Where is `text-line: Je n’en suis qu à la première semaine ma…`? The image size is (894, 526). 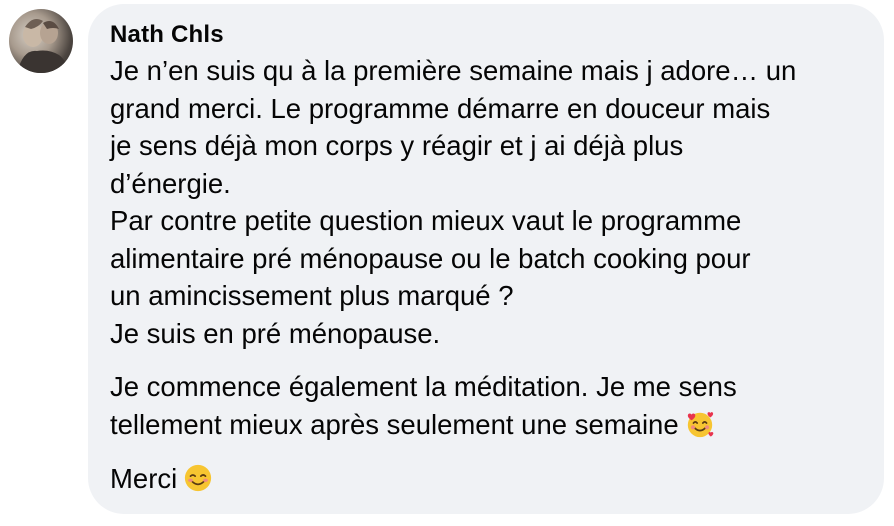 text-line: Je n’en suis qu à la première semaine ma… is located at coordinates (453, 70).